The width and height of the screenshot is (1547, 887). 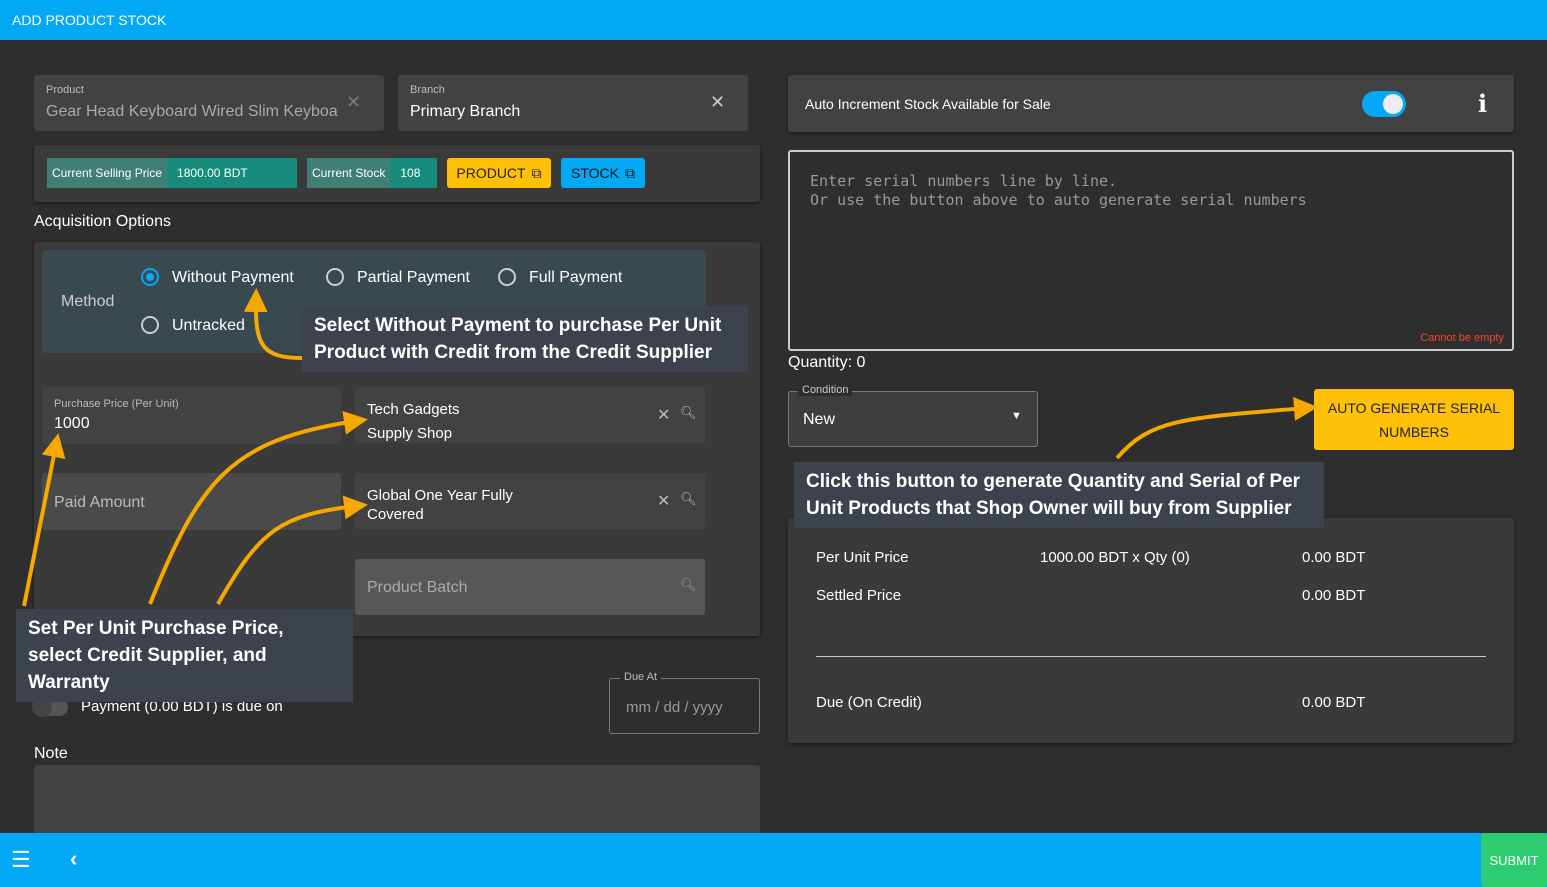 What do you see at coordinates (292, 550) in the screenshot?
I see `arrow-to-warranty` at bounding box center [292, 550].